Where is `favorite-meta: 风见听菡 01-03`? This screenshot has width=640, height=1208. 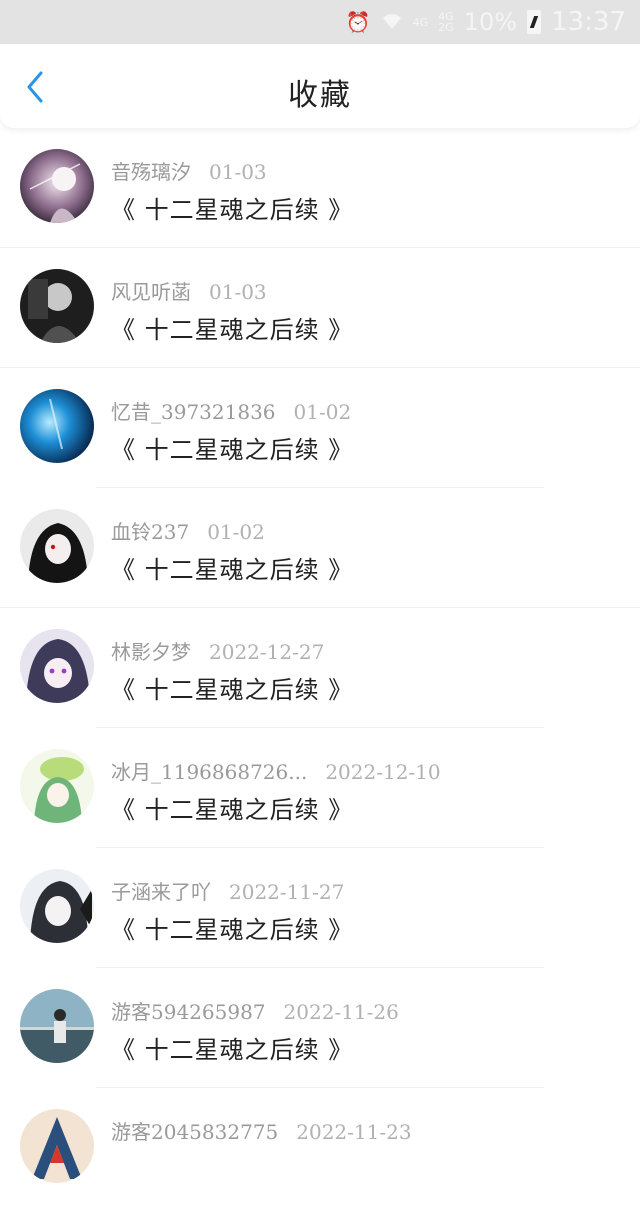
favorite-meta: 风见听菡 01-03 is located at coordinates (189, 290).